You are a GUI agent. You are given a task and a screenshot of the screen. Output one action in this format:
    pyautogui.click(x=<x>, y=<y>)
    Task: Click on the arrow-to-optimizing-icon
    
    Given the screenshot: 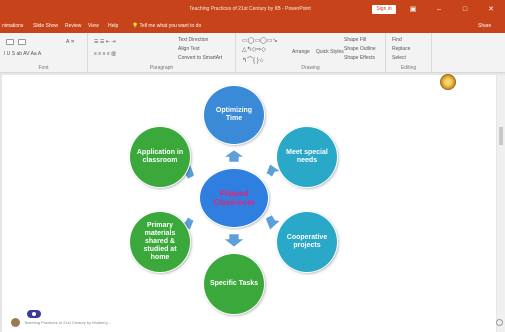 What is the action you would take?
    pyautogui.click(x=234, y=156)
    